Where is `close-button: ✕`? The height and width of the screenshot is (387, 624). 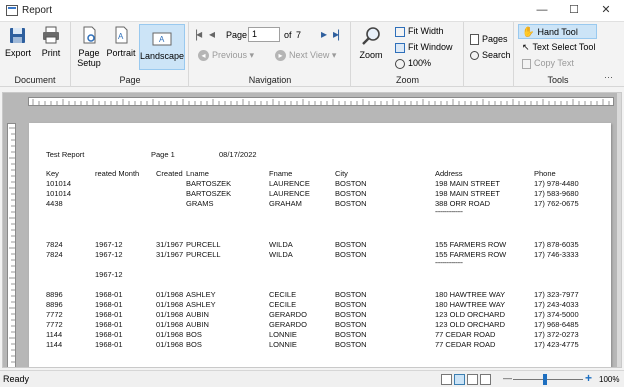
close-button: ✕ is located at coordinates (606, 11).